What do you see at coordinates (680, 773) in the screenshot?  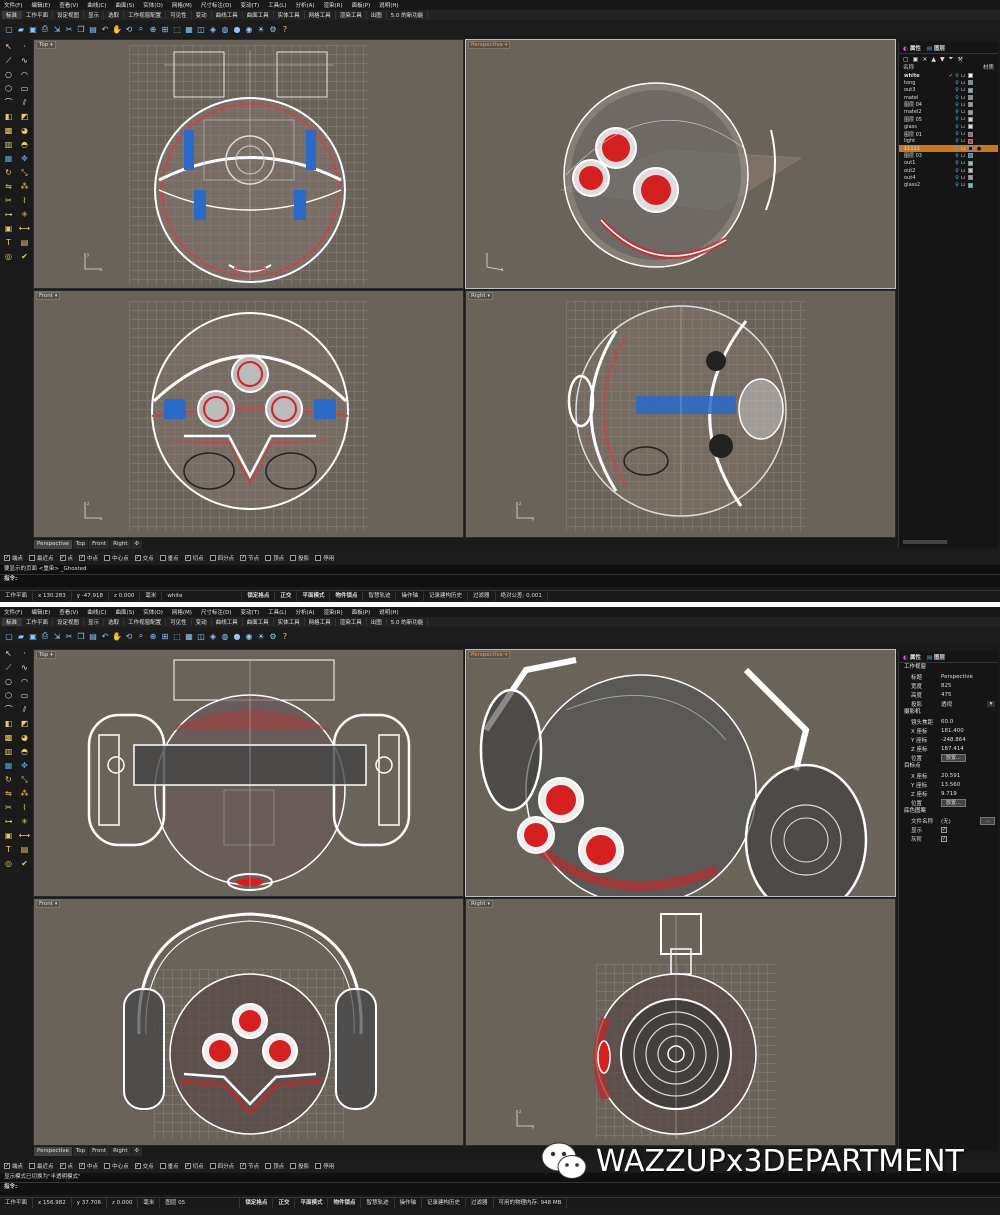 I see `viewport-perspective: Perspective ▾` at bounding box center [680, 773].